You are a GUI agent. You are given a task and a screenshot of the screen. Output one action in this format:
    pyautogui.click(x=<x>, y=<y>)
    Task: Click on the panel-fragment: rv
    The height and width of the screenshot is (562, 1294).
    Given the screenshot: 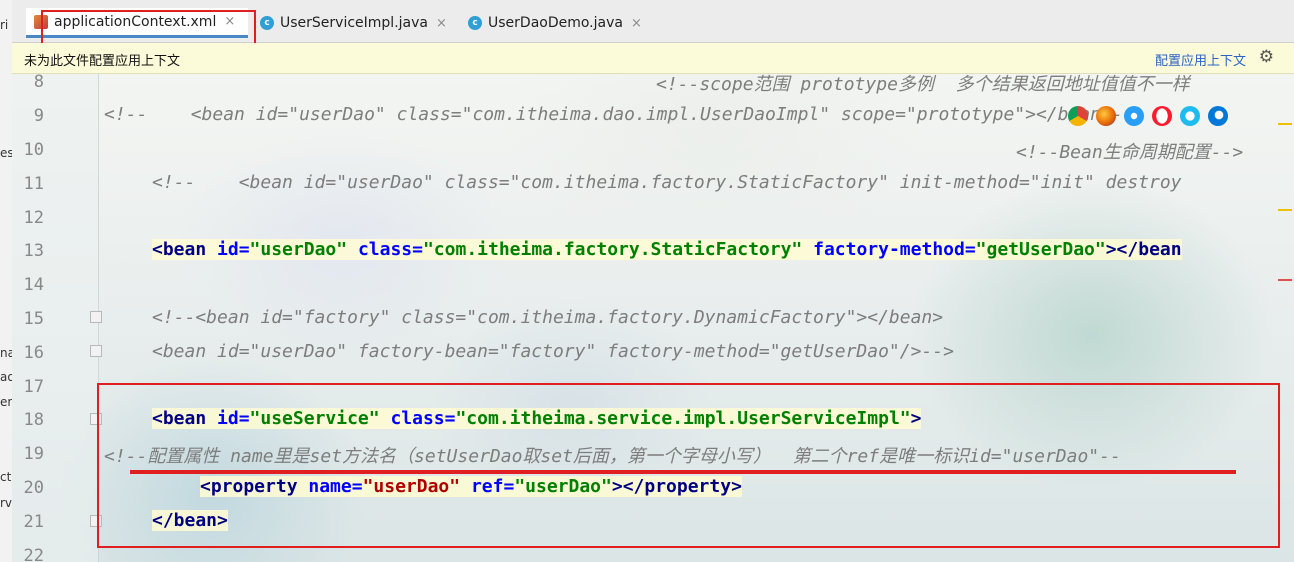 What is the action you would take?
    pyautogui.click(x=6, y=503)
    